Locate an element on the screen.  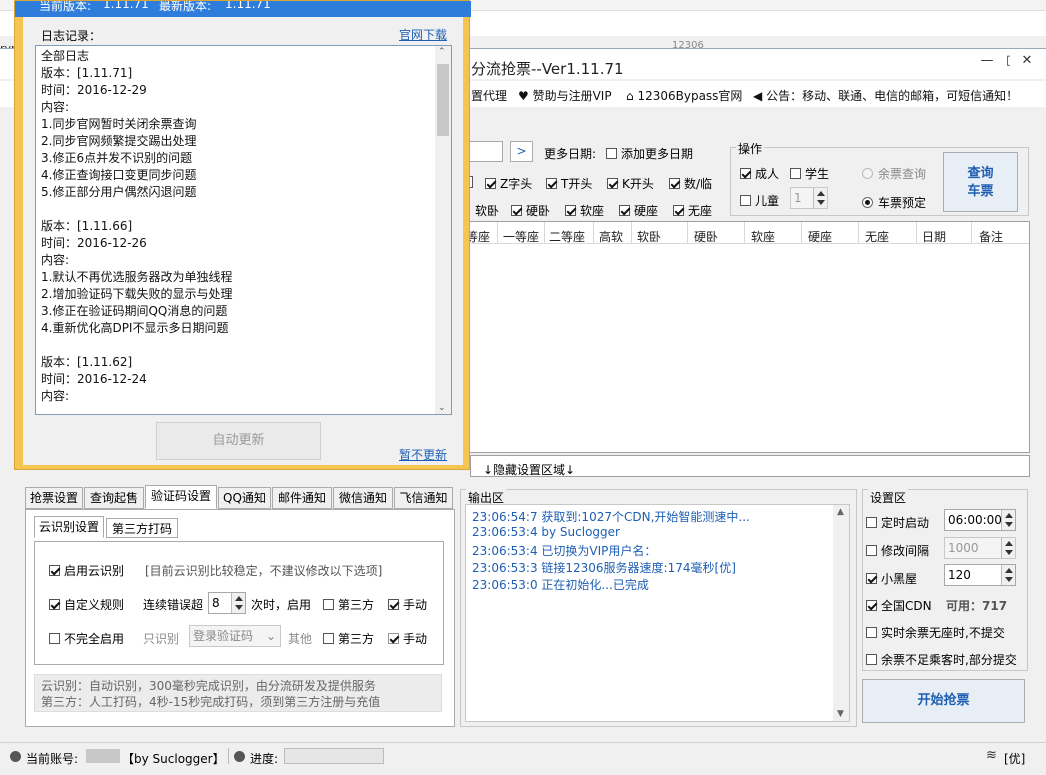
cloud-enable-checkbox: 启用云识别 is located at coordinates (86, 570).